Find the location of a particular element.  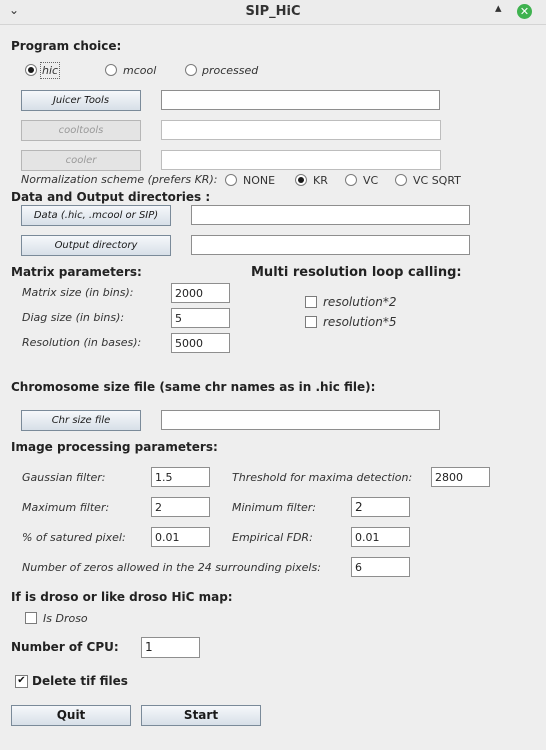

radio-norm-kr-label: KR is located at coordinates (320, 180).